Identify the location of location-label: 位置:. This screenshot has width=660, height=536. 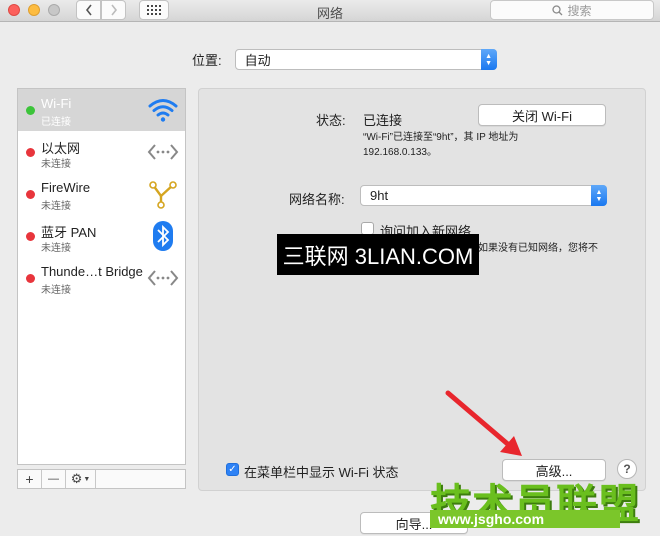
(207, 60).